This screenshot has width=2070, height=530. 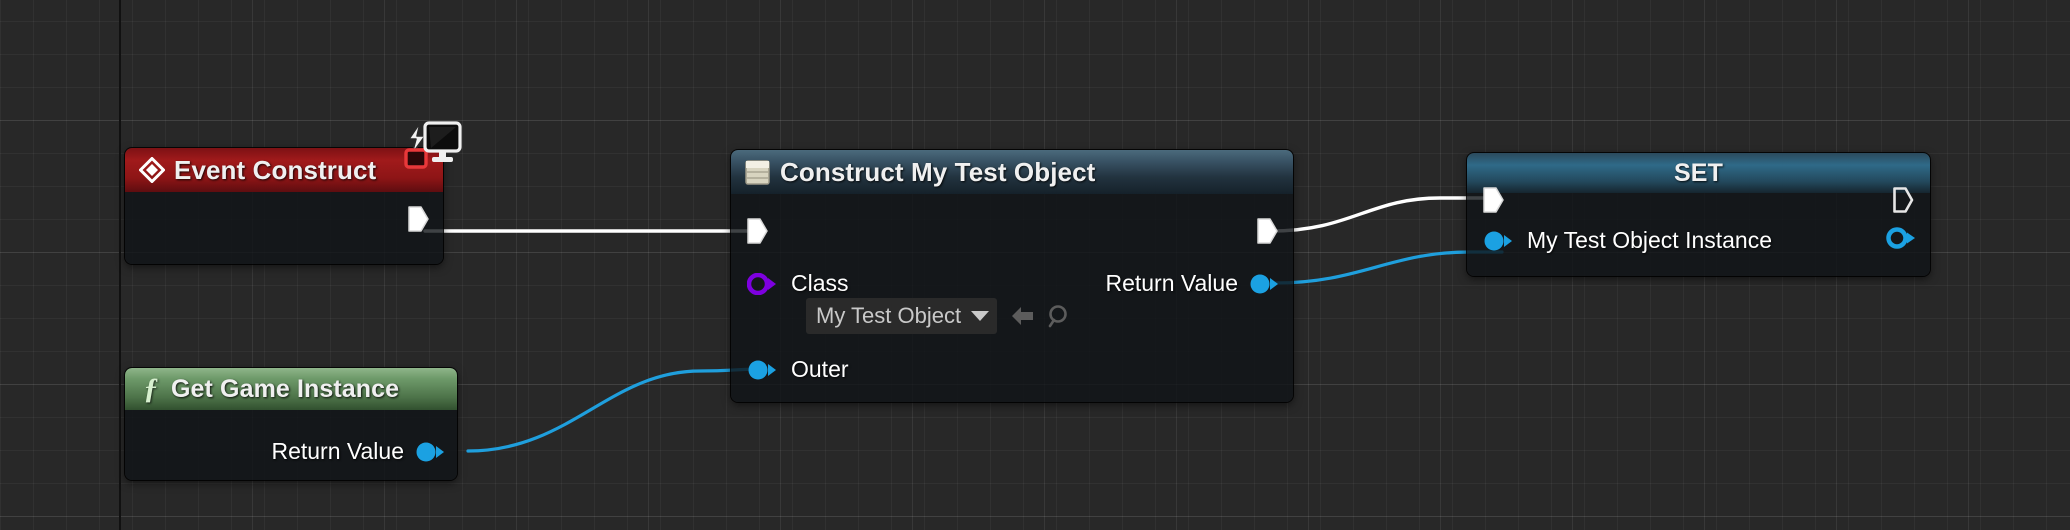 I want to click on wire-exec-construct-to-set, so click(x=1385, y=214).